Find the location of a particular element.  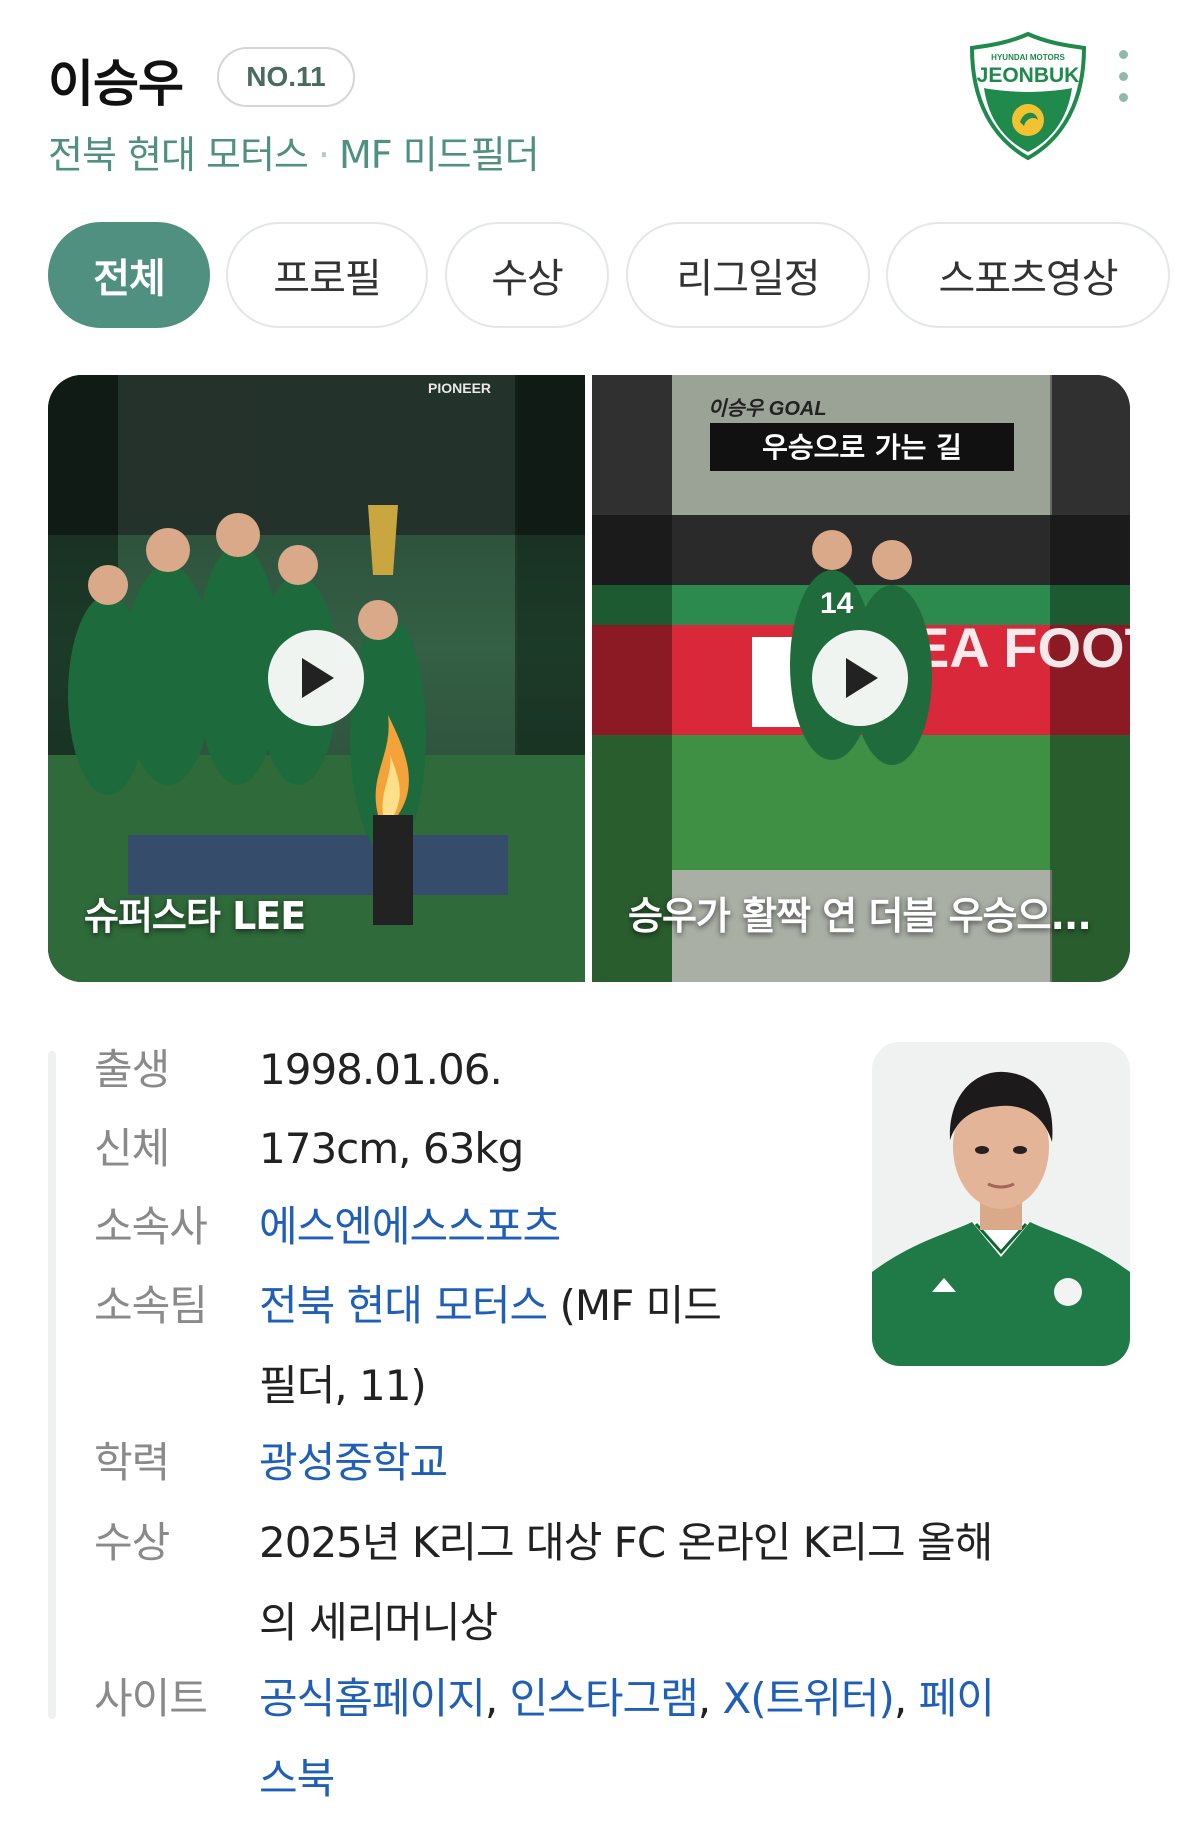

info-label: 학력 is located at coordinates (132, 1462).